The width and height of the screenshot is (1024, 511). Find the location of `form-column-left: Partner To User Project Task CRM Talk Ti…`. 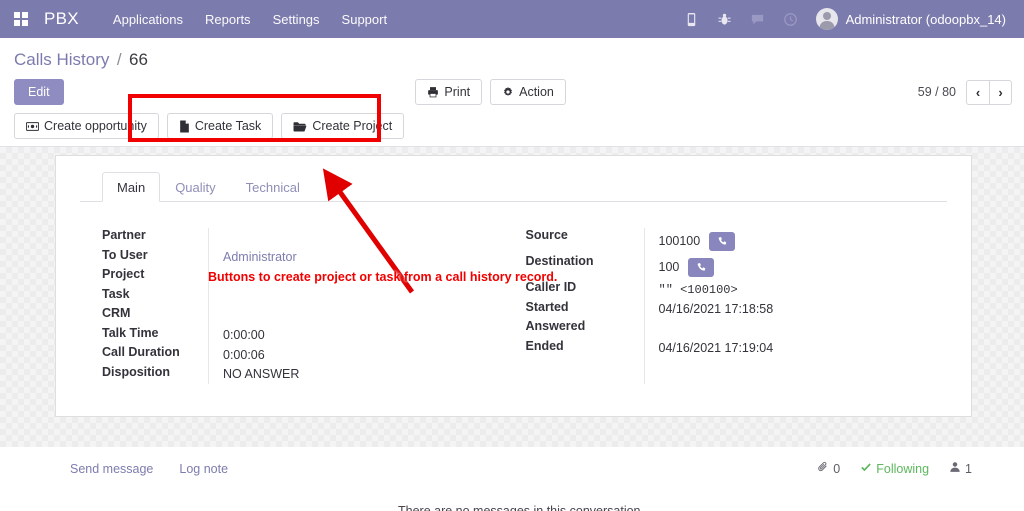

form-column-left: Partner To User Project Task CRM Talk Ti… is located at coordinates (297, 306).